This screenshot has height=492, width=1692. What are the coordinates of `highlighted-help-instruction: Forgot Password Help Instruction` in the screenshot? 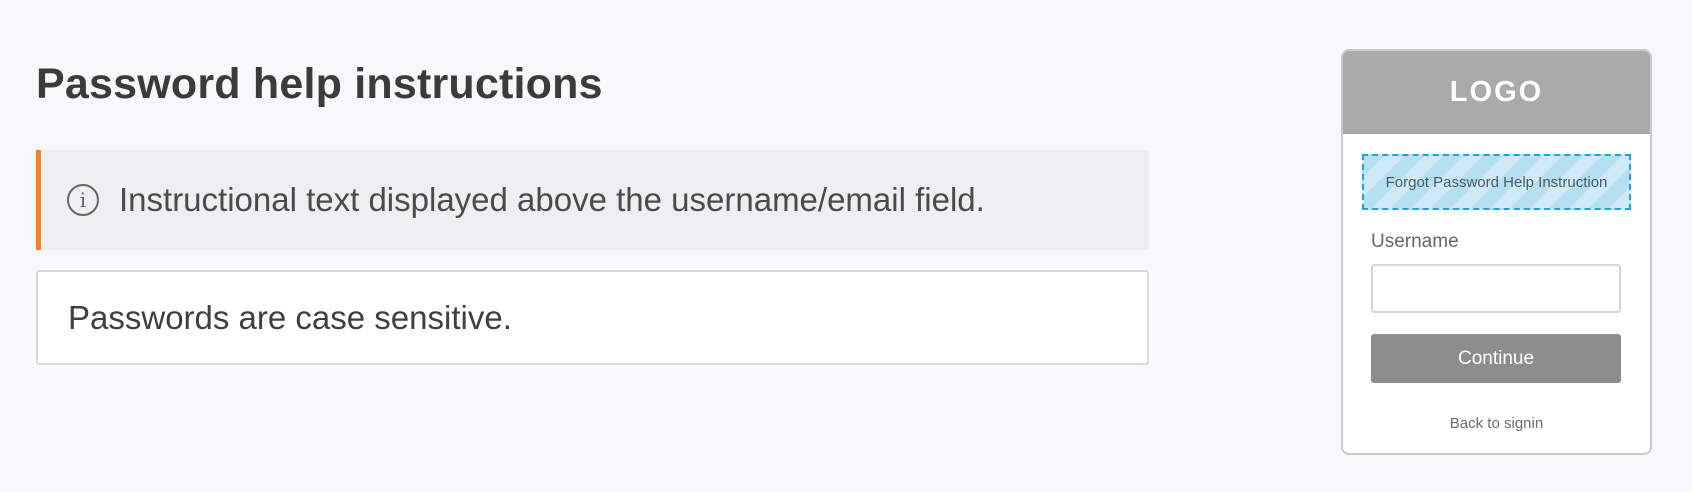 It's located at (1496, 182).